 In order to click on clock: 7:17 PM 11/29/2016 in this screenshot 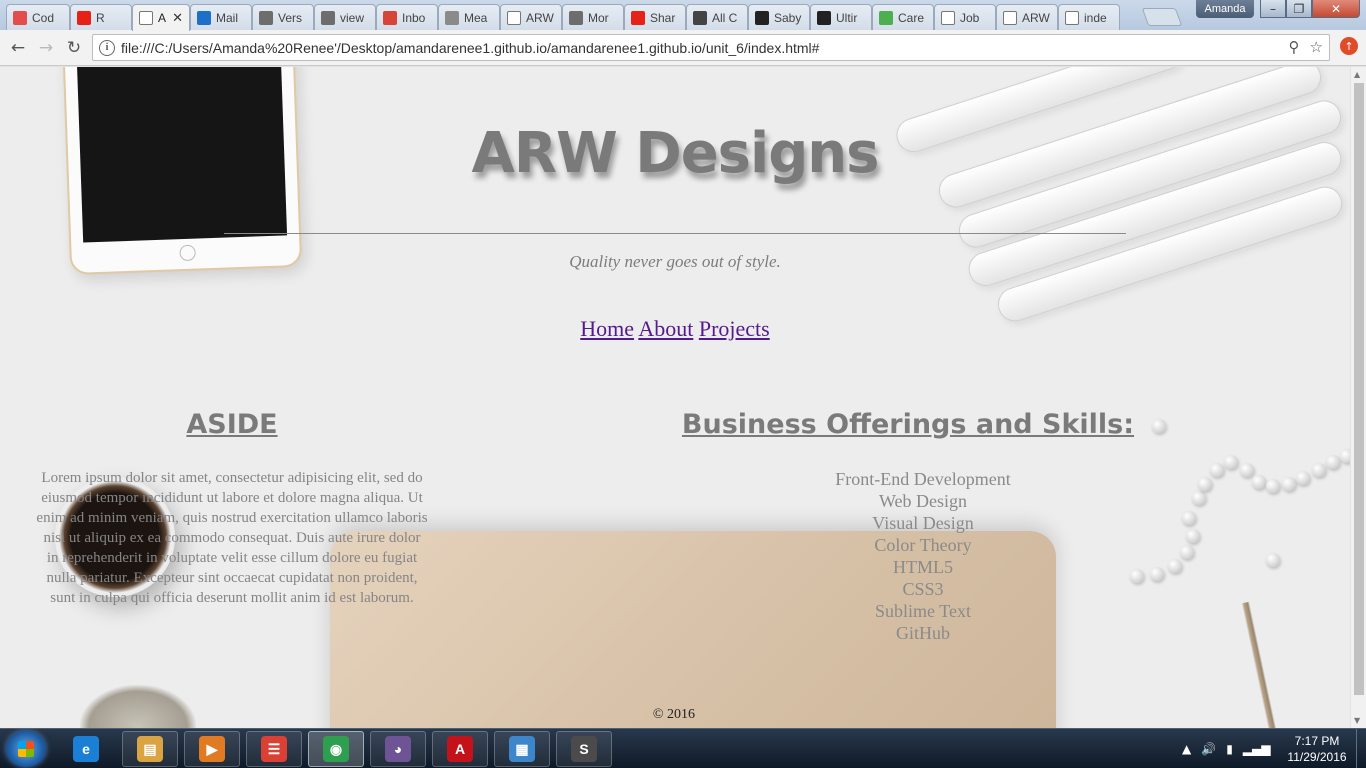, I will do `click(1317, 749)`.